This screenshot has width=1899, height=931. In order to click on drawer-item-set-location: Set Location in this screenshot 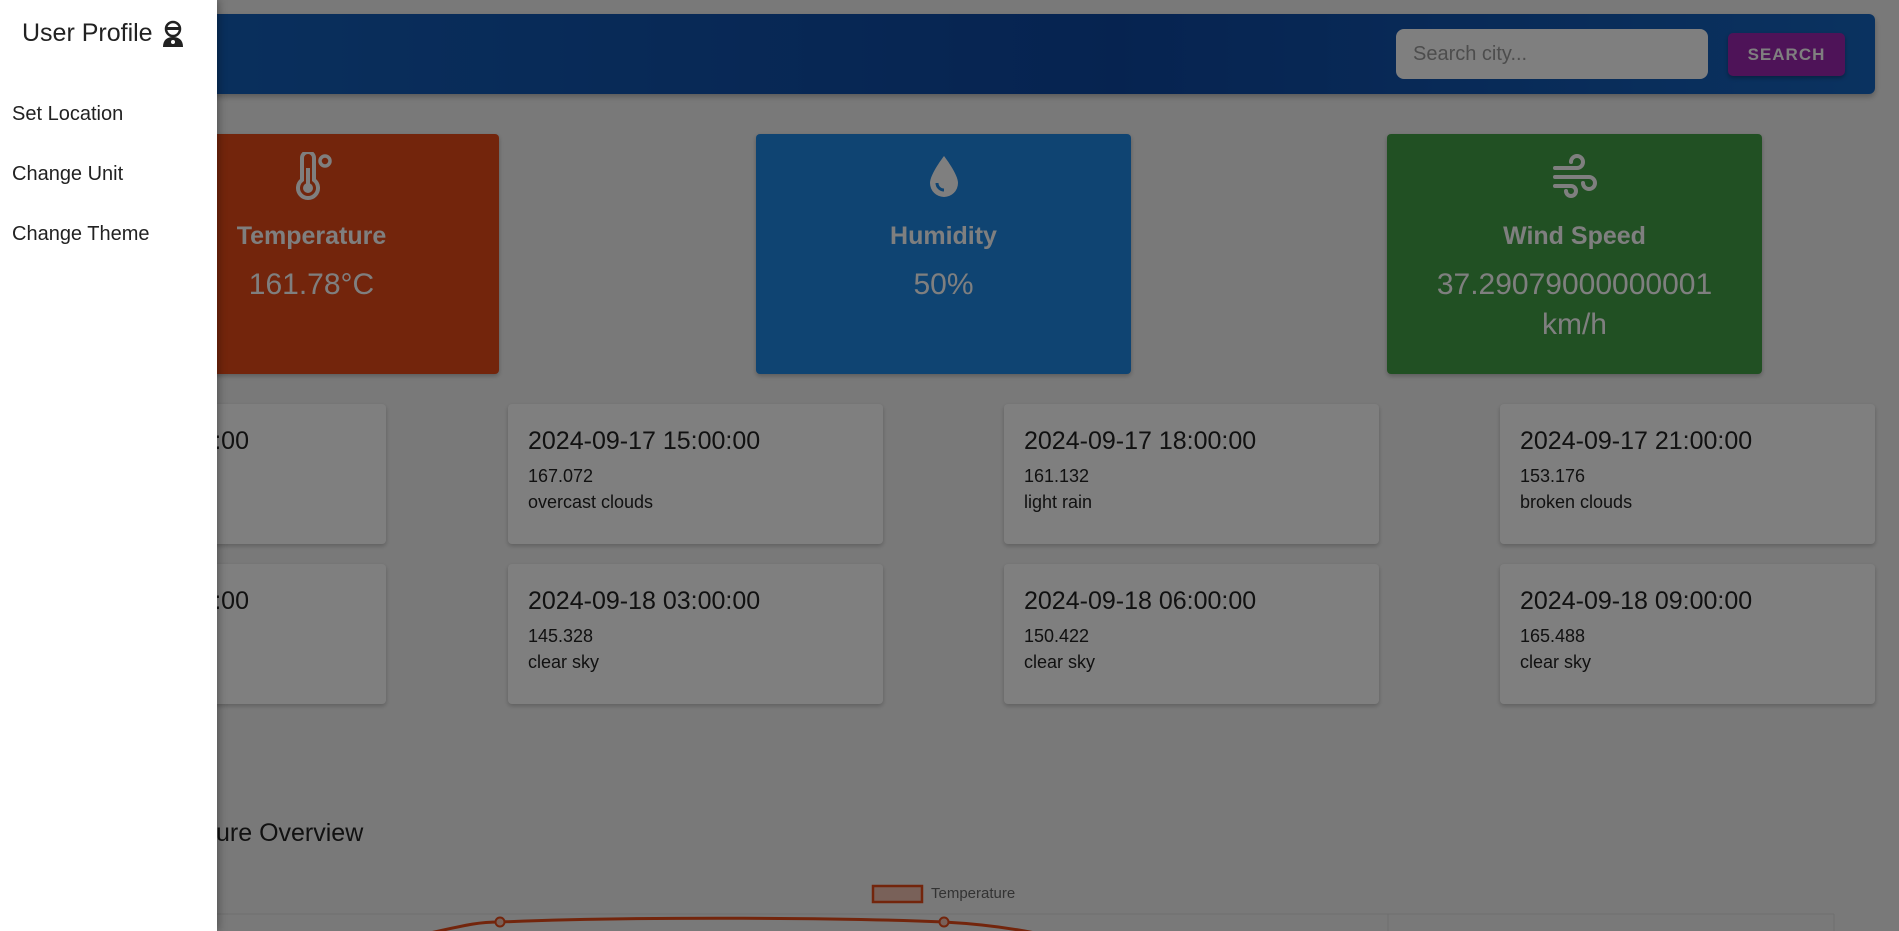, I will do `click(67, 114)`.